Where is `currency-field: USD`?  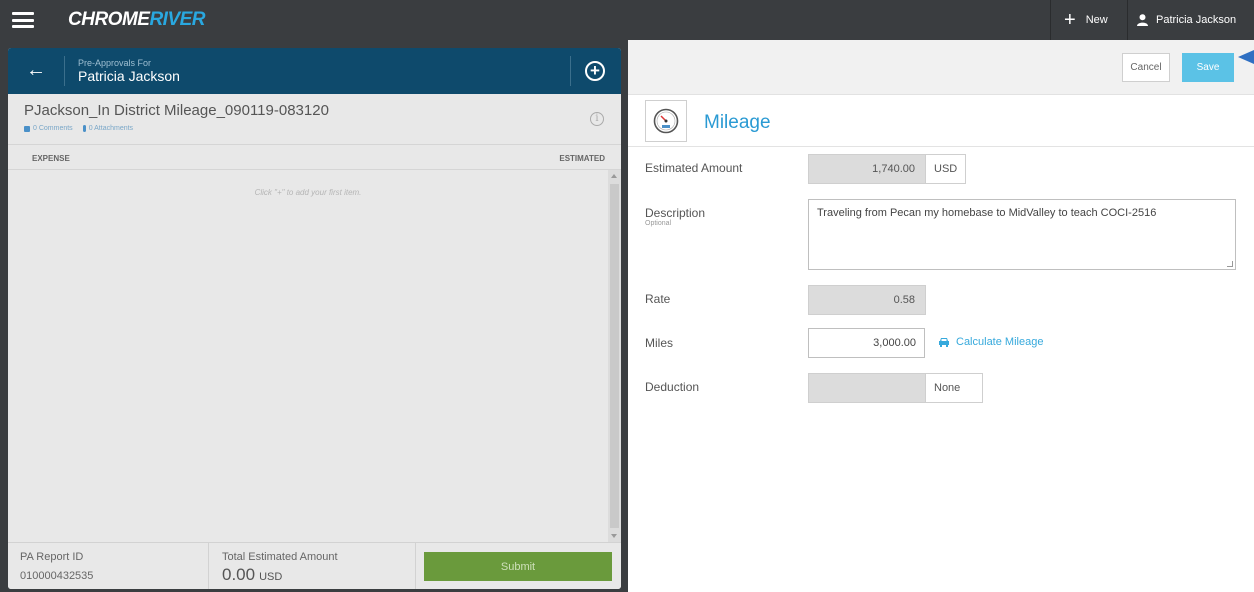 currency-field: USD is located at coordinates (946, 169).